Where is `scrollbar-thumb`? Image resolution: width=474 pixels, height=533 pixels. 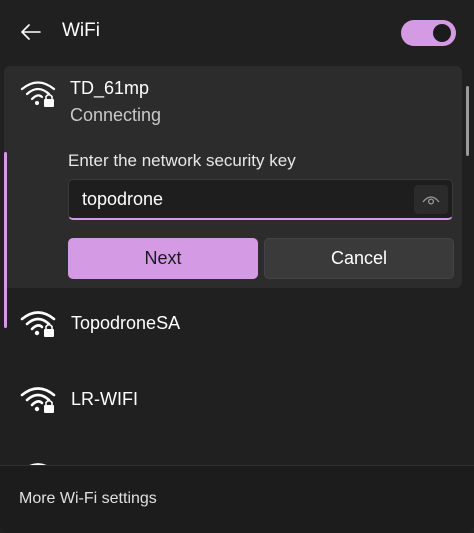
scrollbar-thumb is located at coordinates (467, 121).